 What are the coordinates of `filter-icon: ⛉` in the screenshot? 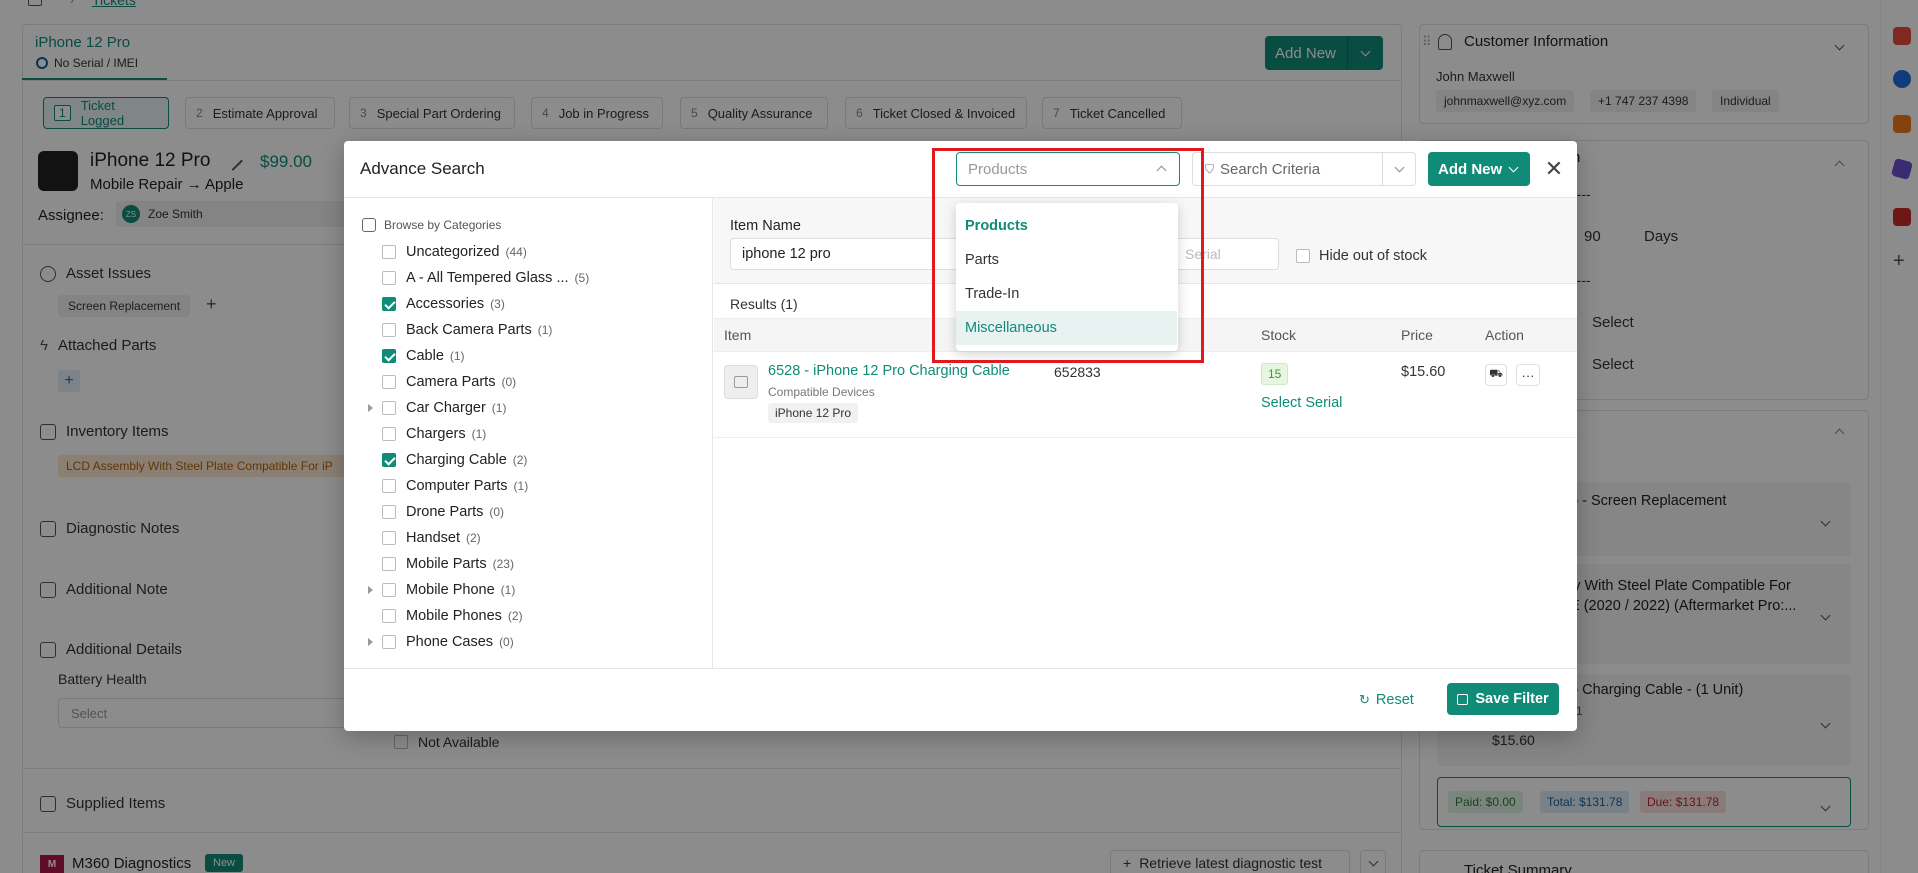 It's located at (1210, 168).